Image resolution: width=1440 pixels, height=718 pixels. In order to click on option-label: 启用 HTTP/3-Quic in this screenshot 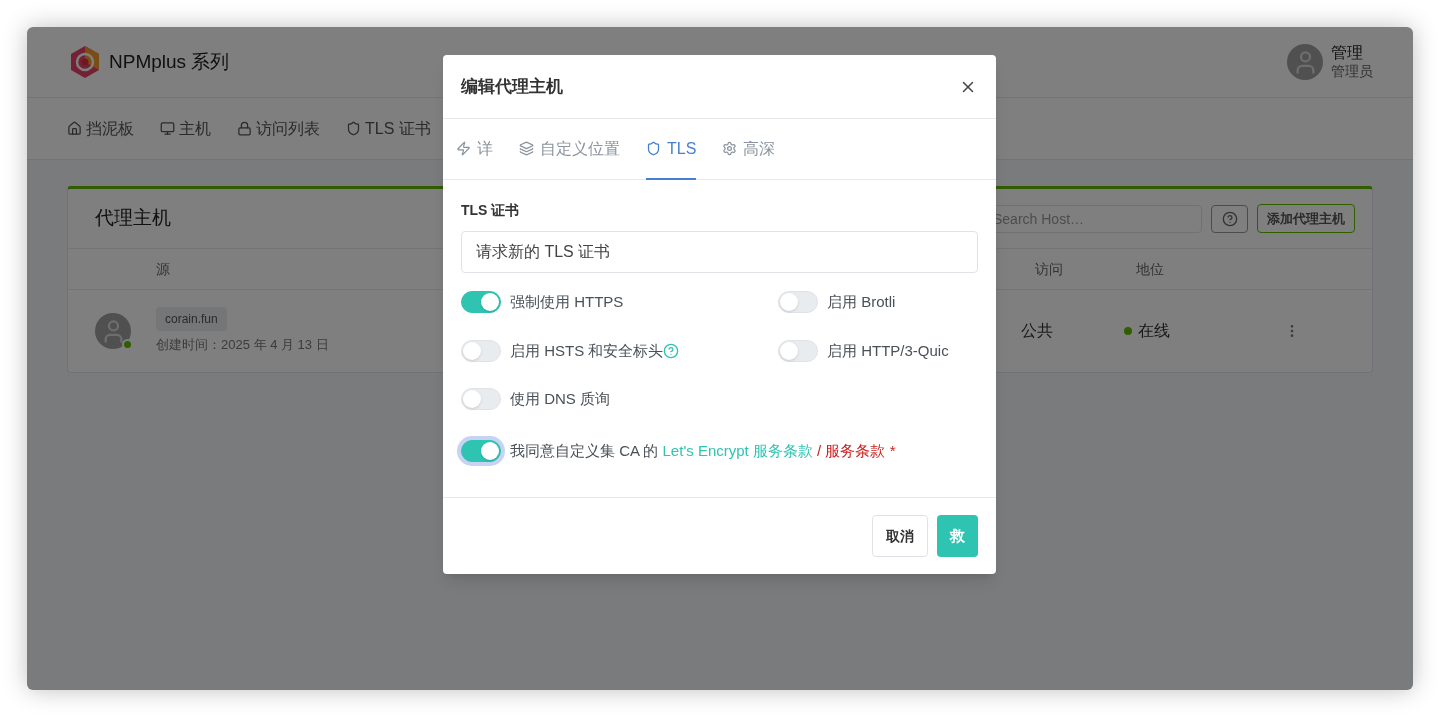, I will do `click(888, 350)`.